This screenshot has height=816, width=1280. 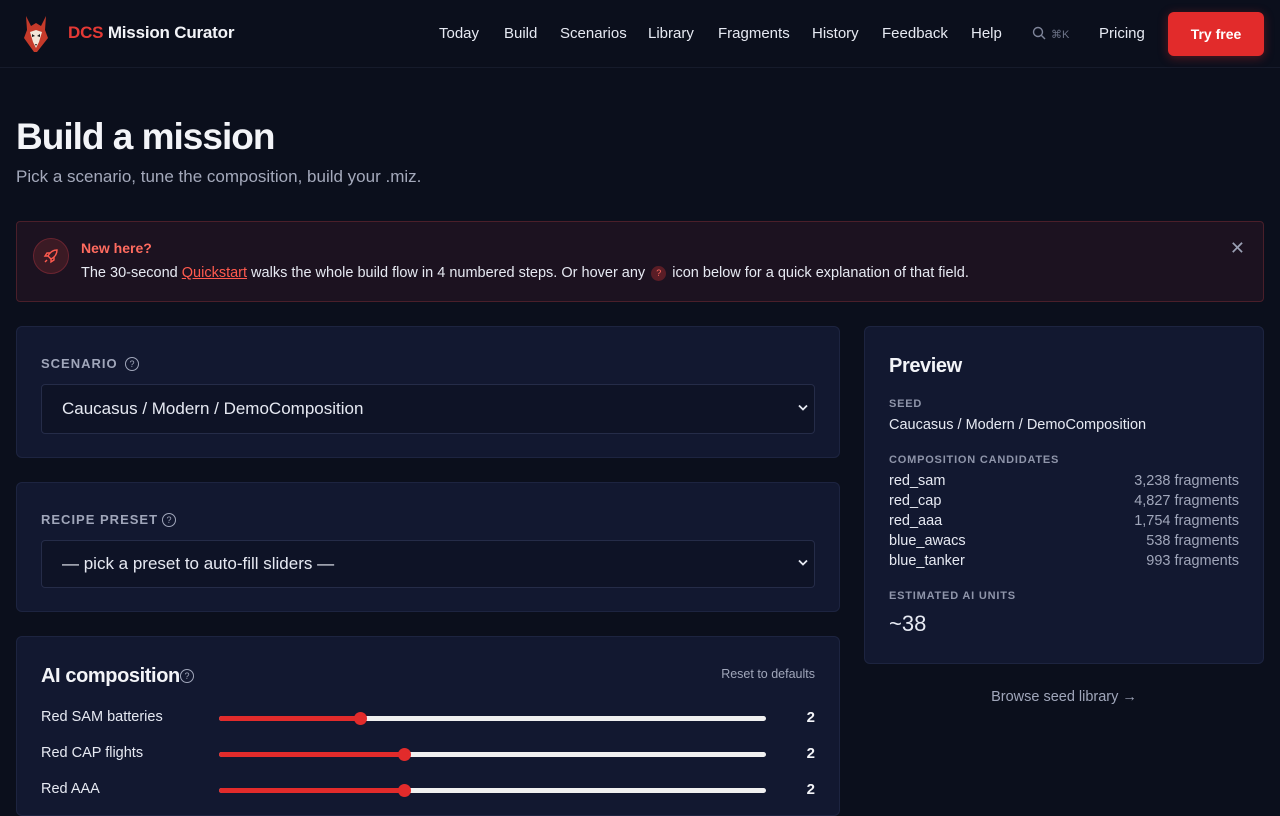 I want to click on seed-label: SEED, so click(x=906, y=404).